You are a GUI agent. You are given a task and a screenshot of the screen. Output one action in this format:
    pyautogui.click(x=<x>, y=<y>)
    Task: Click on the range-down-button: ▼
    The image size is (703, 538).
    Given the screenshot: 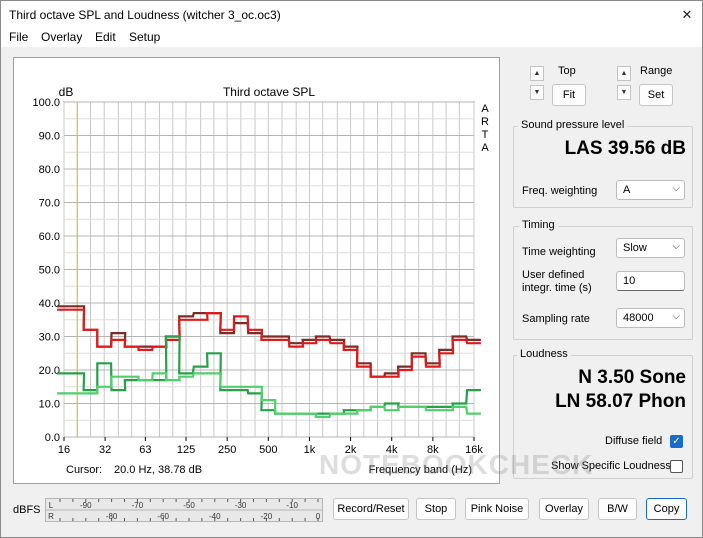 What is the action you would take?
    pyautogui.click(x=624, y=92)
    